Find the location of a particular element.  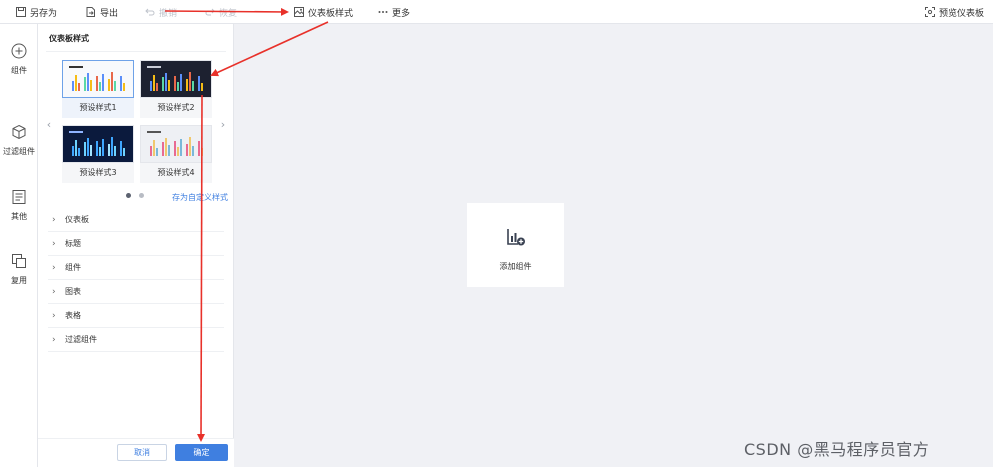

preset-style-1: 预设样式1 is located at coordinates (98, 89).